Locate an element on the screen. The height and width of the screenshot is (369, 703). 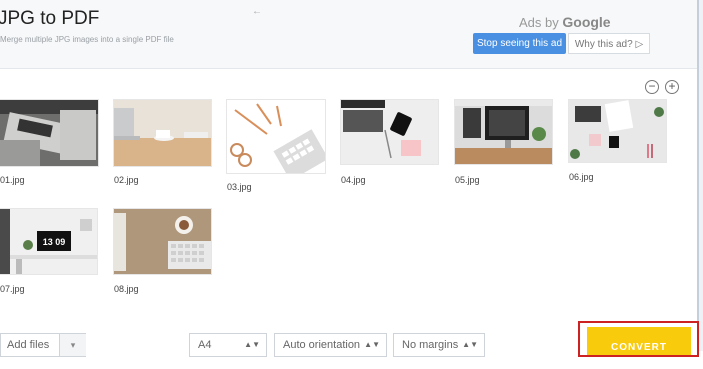
zoom-out-icon: − is located at coordinates (652, 87).